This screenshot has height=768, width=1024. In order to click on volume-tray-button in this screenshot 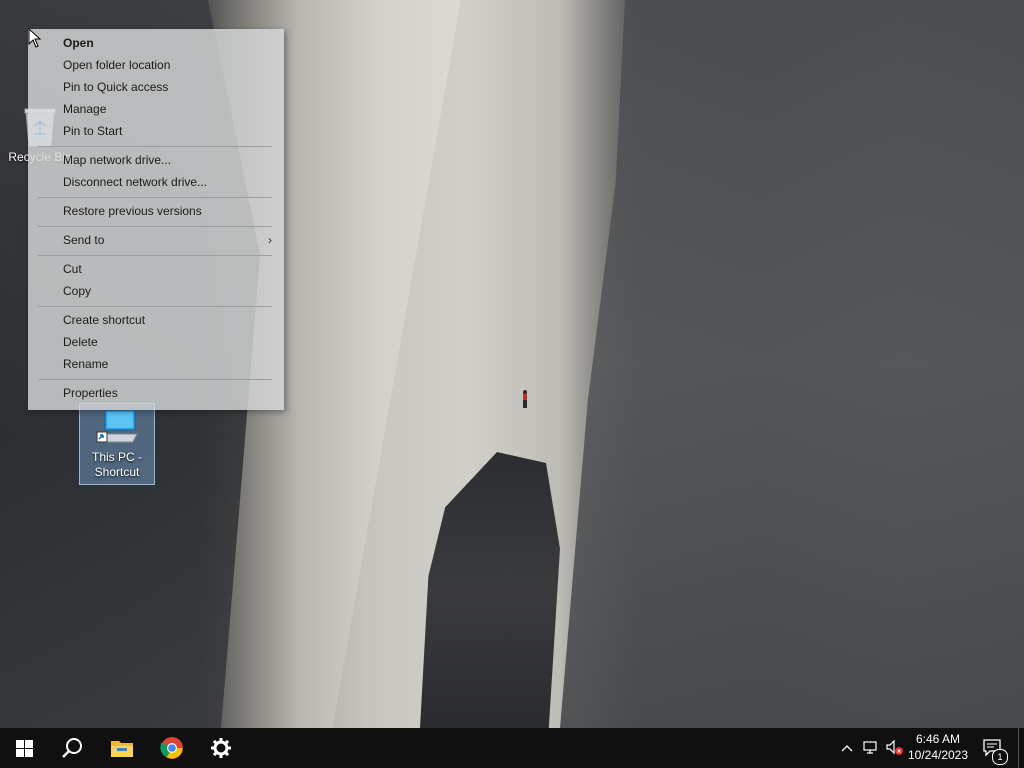, I will do `click(895, 748)`.